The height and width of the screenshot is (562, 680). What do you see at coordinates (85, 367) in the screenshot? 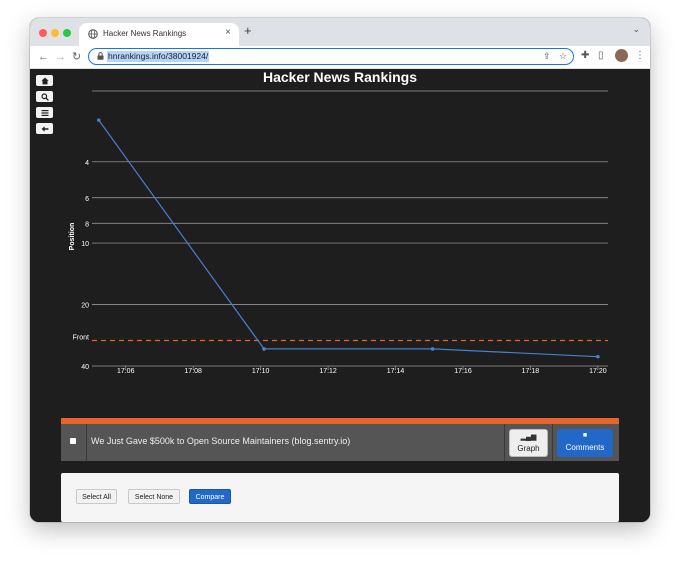
I see `y-tick-label: 40` at bounding box center [85, 367].